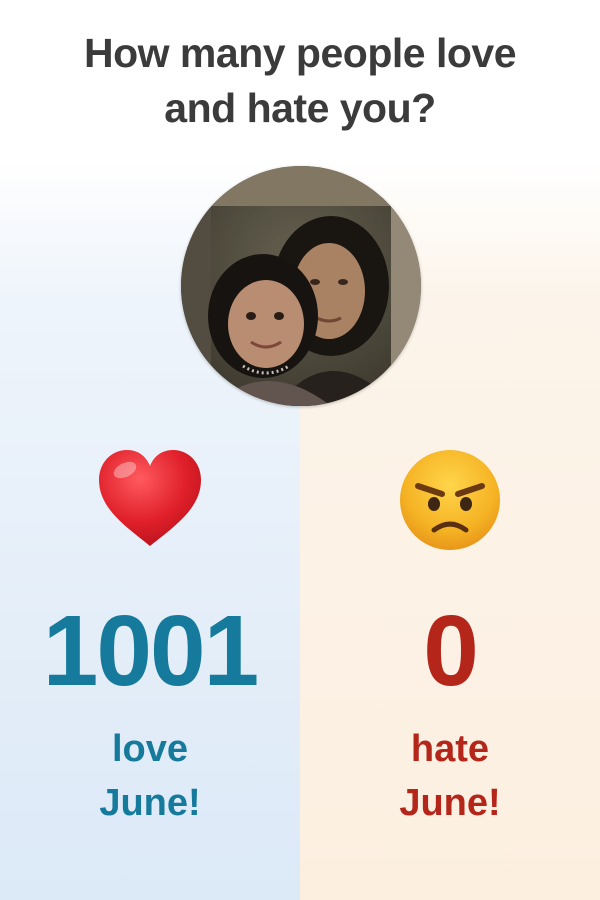  I want to click on hate-count: 0, so click(451, 651).